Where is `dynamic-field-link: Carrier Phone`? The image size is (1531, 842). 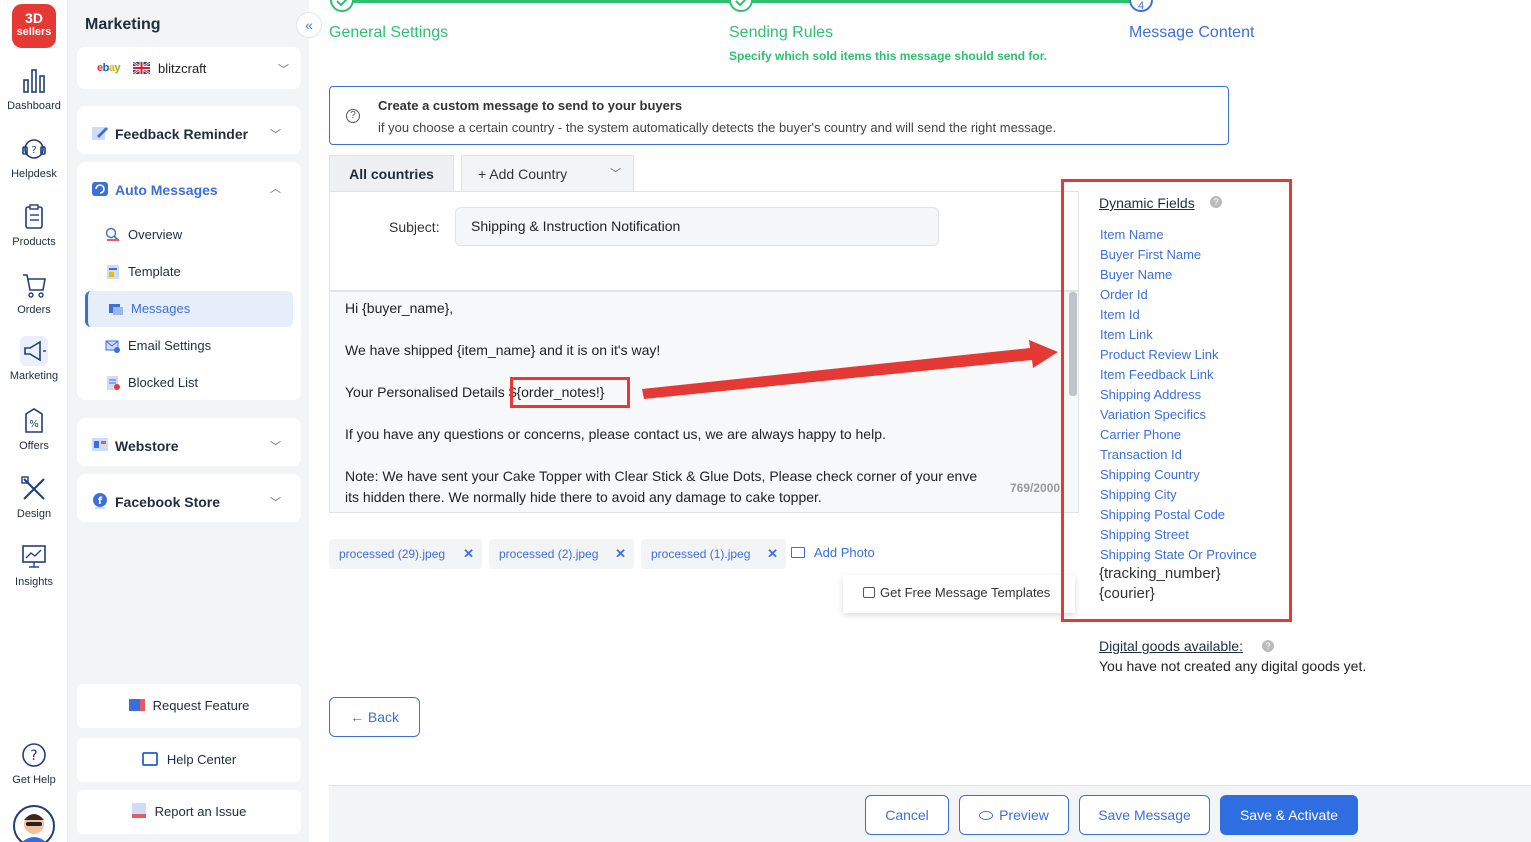
dynamic-field-link: Carrier Phone is located at coordinates (1140, 434).